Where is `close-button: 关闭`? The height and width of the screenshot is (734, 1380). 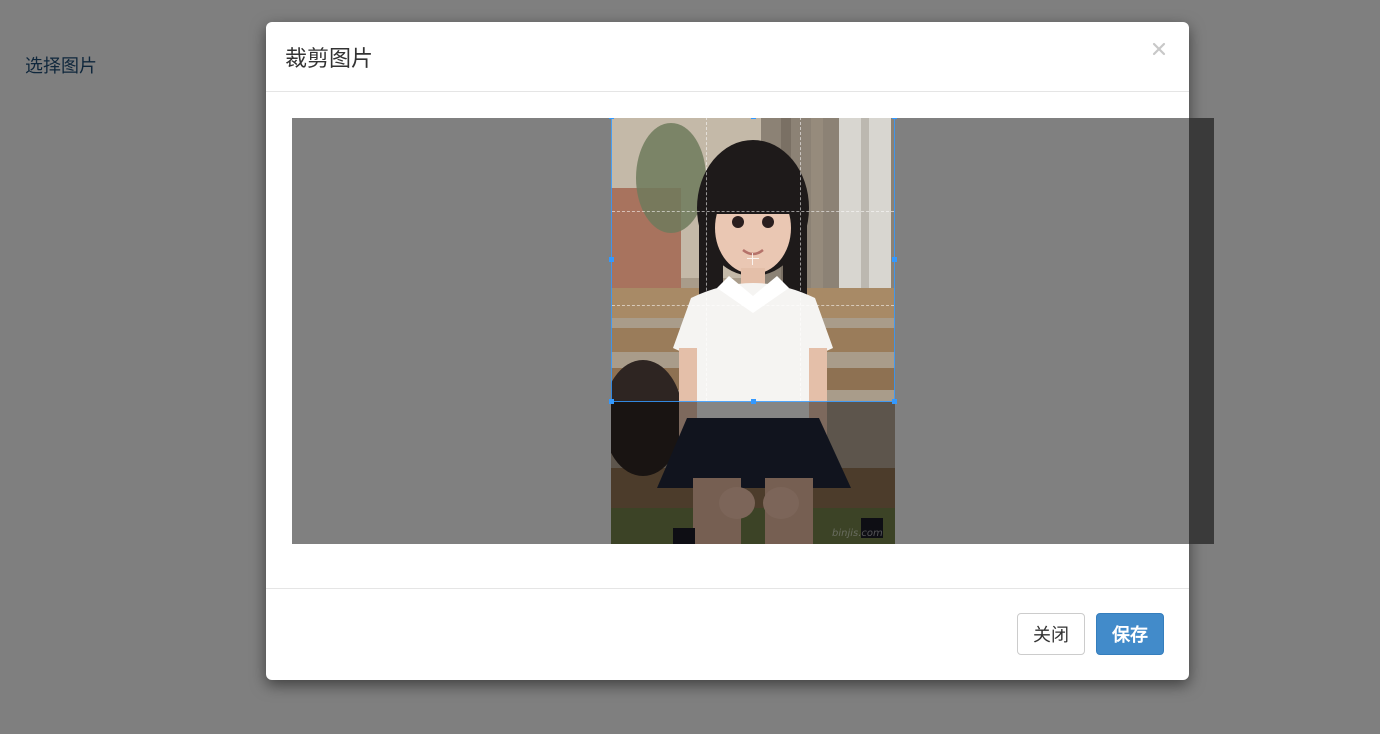 close-button: 关闭 is located at coordinates (1051, 634).